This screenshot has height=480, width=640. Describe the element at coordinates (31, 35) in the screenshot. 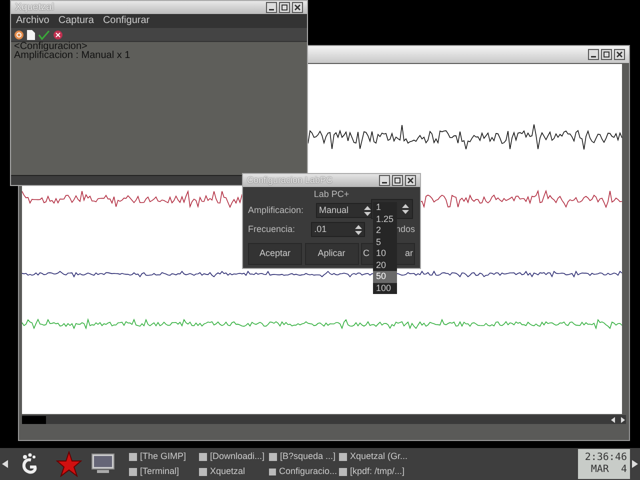

I see `document-icon` at that location.